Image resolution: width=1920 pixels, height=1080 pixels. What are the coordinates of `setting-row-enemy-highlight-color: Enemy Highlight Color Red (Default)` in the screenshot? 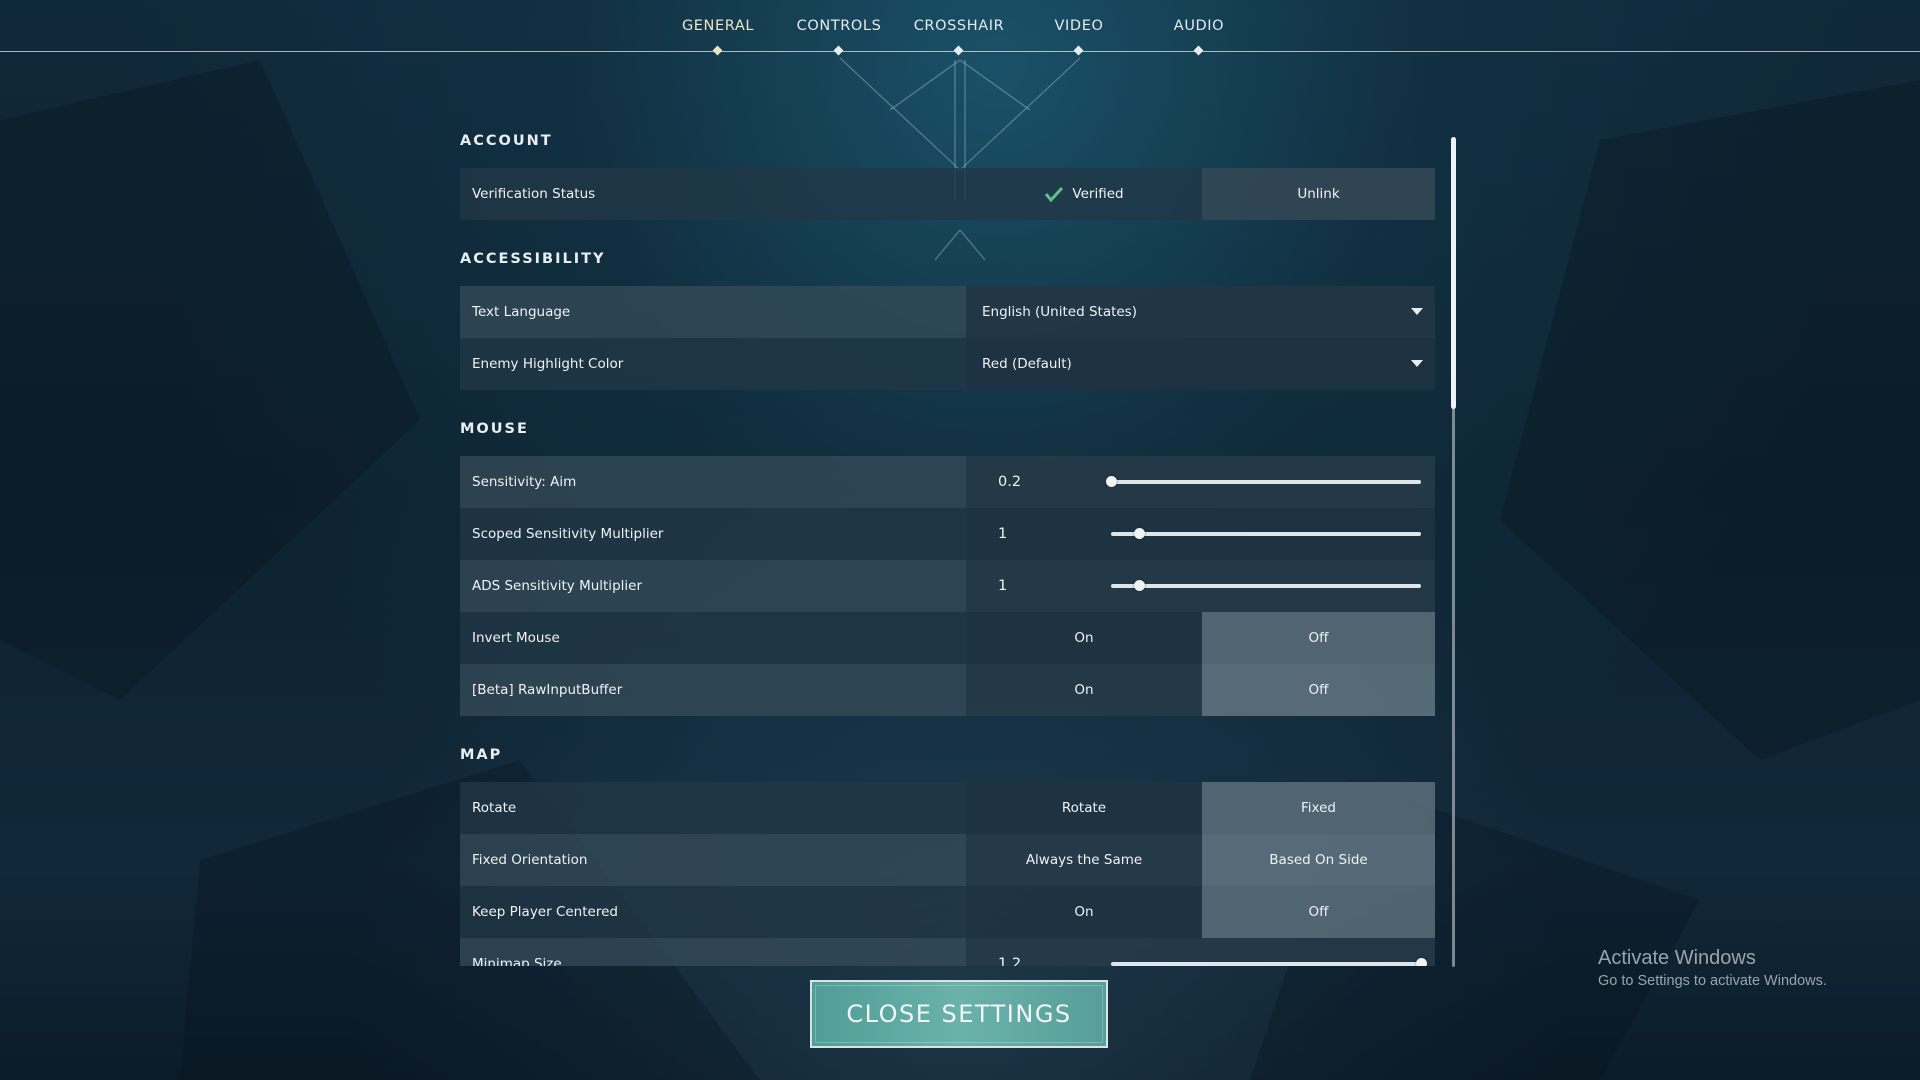 It's located at (947, 364).